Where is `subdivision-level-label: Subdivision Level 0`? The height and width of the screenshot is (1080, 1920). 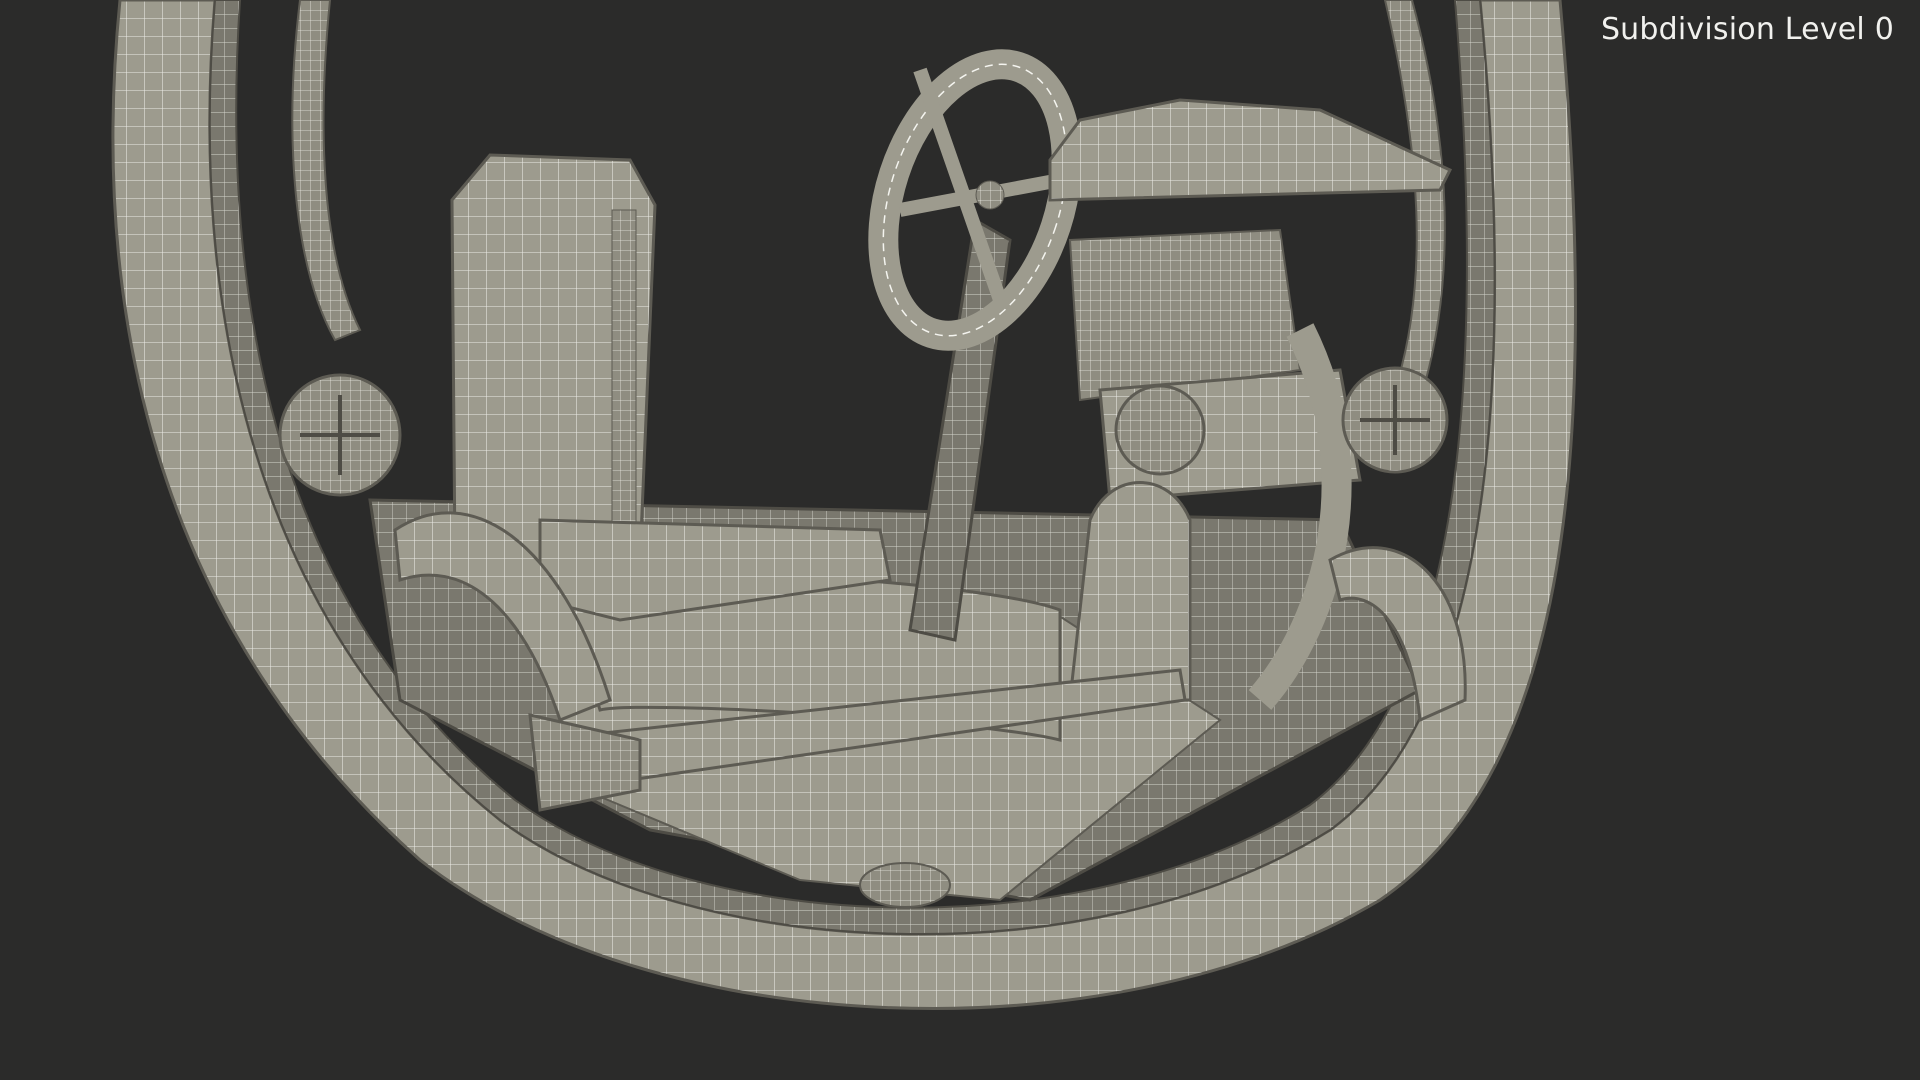 subdivision-level-label: Subdivision Level 0 is located at coordinates (1747, 29).